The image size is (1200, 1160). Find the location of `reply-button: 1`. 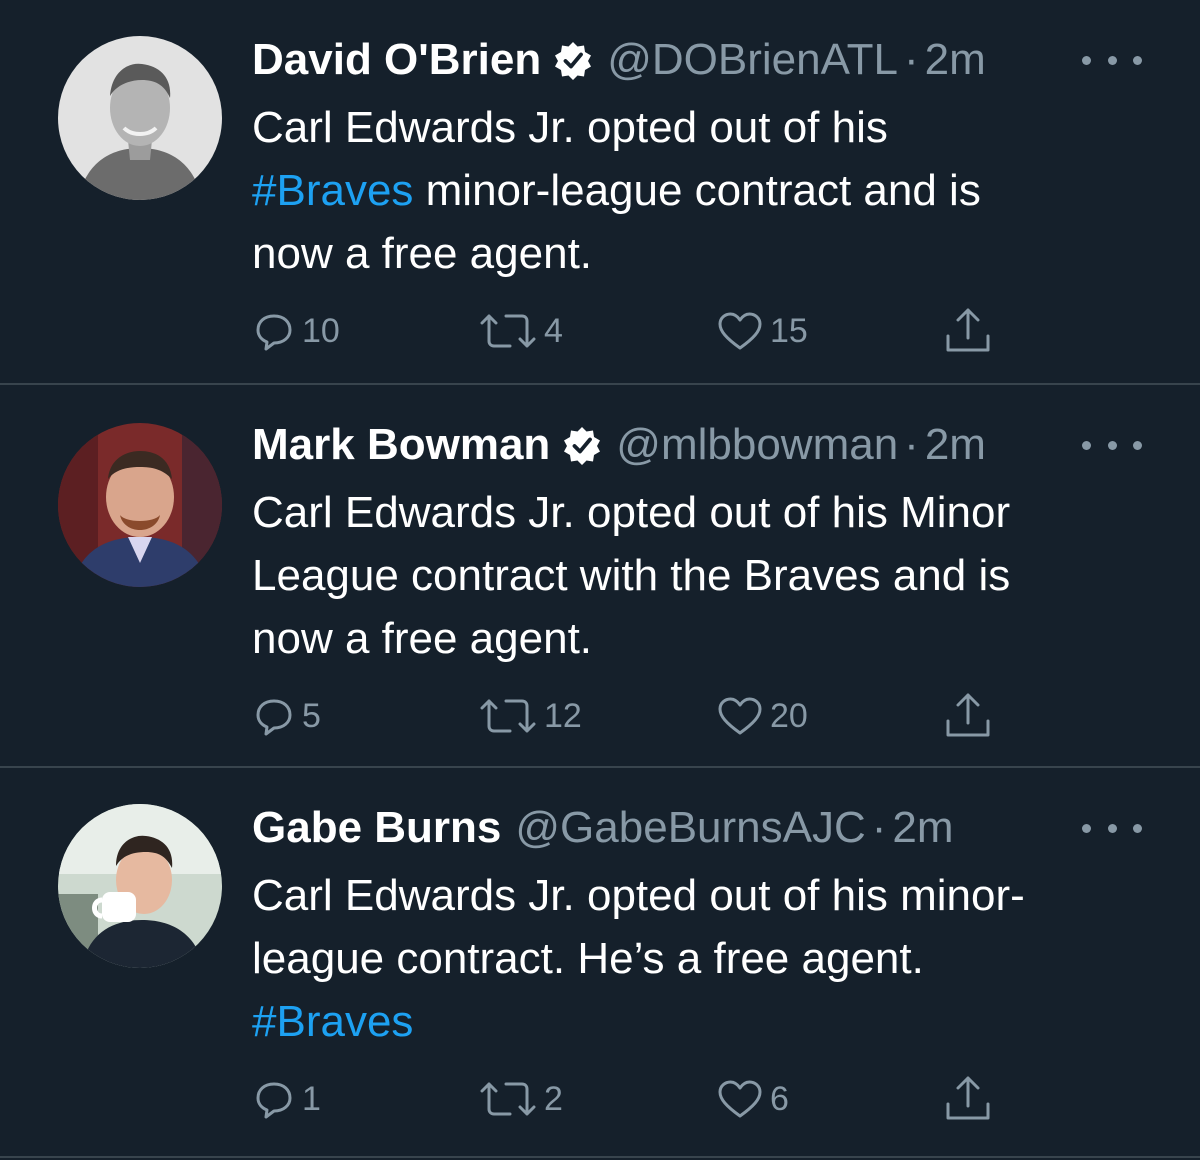

reply-button: 1 is located at coordinates (286, 1099).